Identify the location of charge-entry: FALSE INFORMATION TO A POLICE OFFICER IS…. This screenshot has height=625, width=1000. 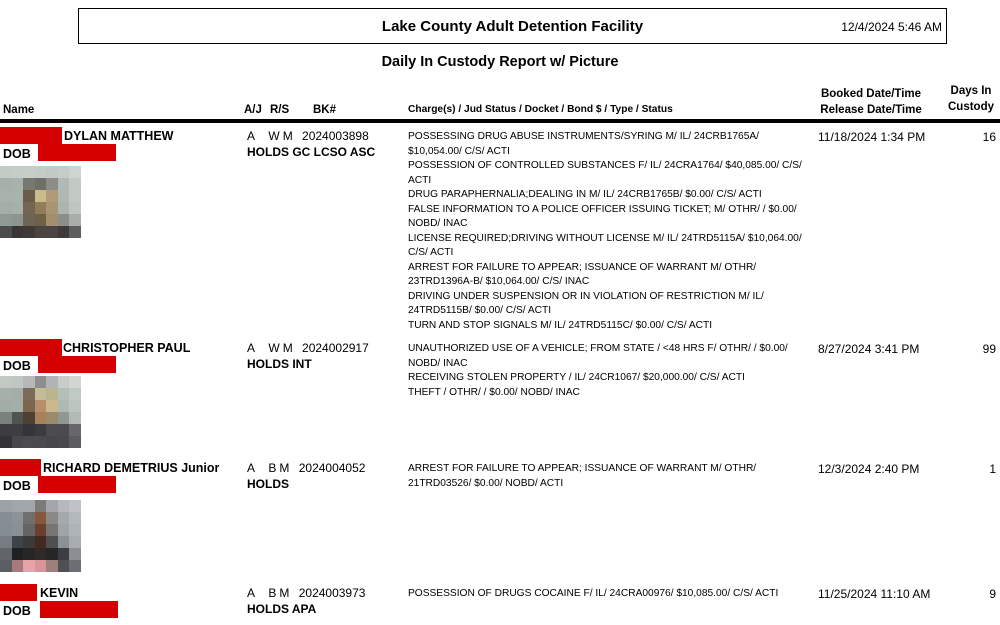
(602, 216).